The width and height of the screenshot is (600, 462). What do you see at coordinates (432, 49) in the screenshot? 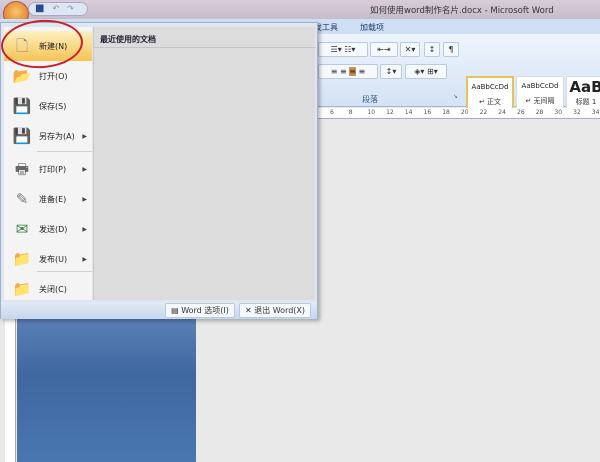
I see `sort-button: ↕` at bounding box center [432, 49].